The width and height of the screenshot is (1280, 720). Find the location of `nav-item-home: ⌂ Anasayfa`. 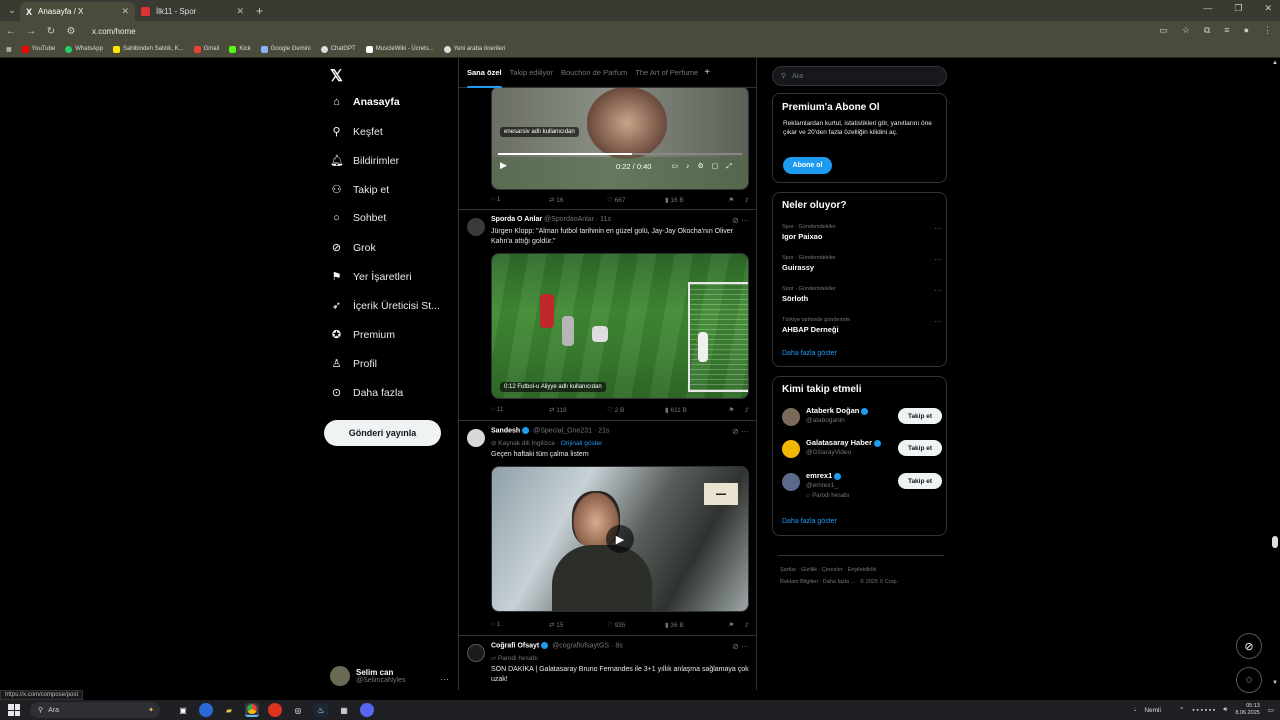

nav-item-home: ⌂ Anasayfa is located at coordinates (365, 102).